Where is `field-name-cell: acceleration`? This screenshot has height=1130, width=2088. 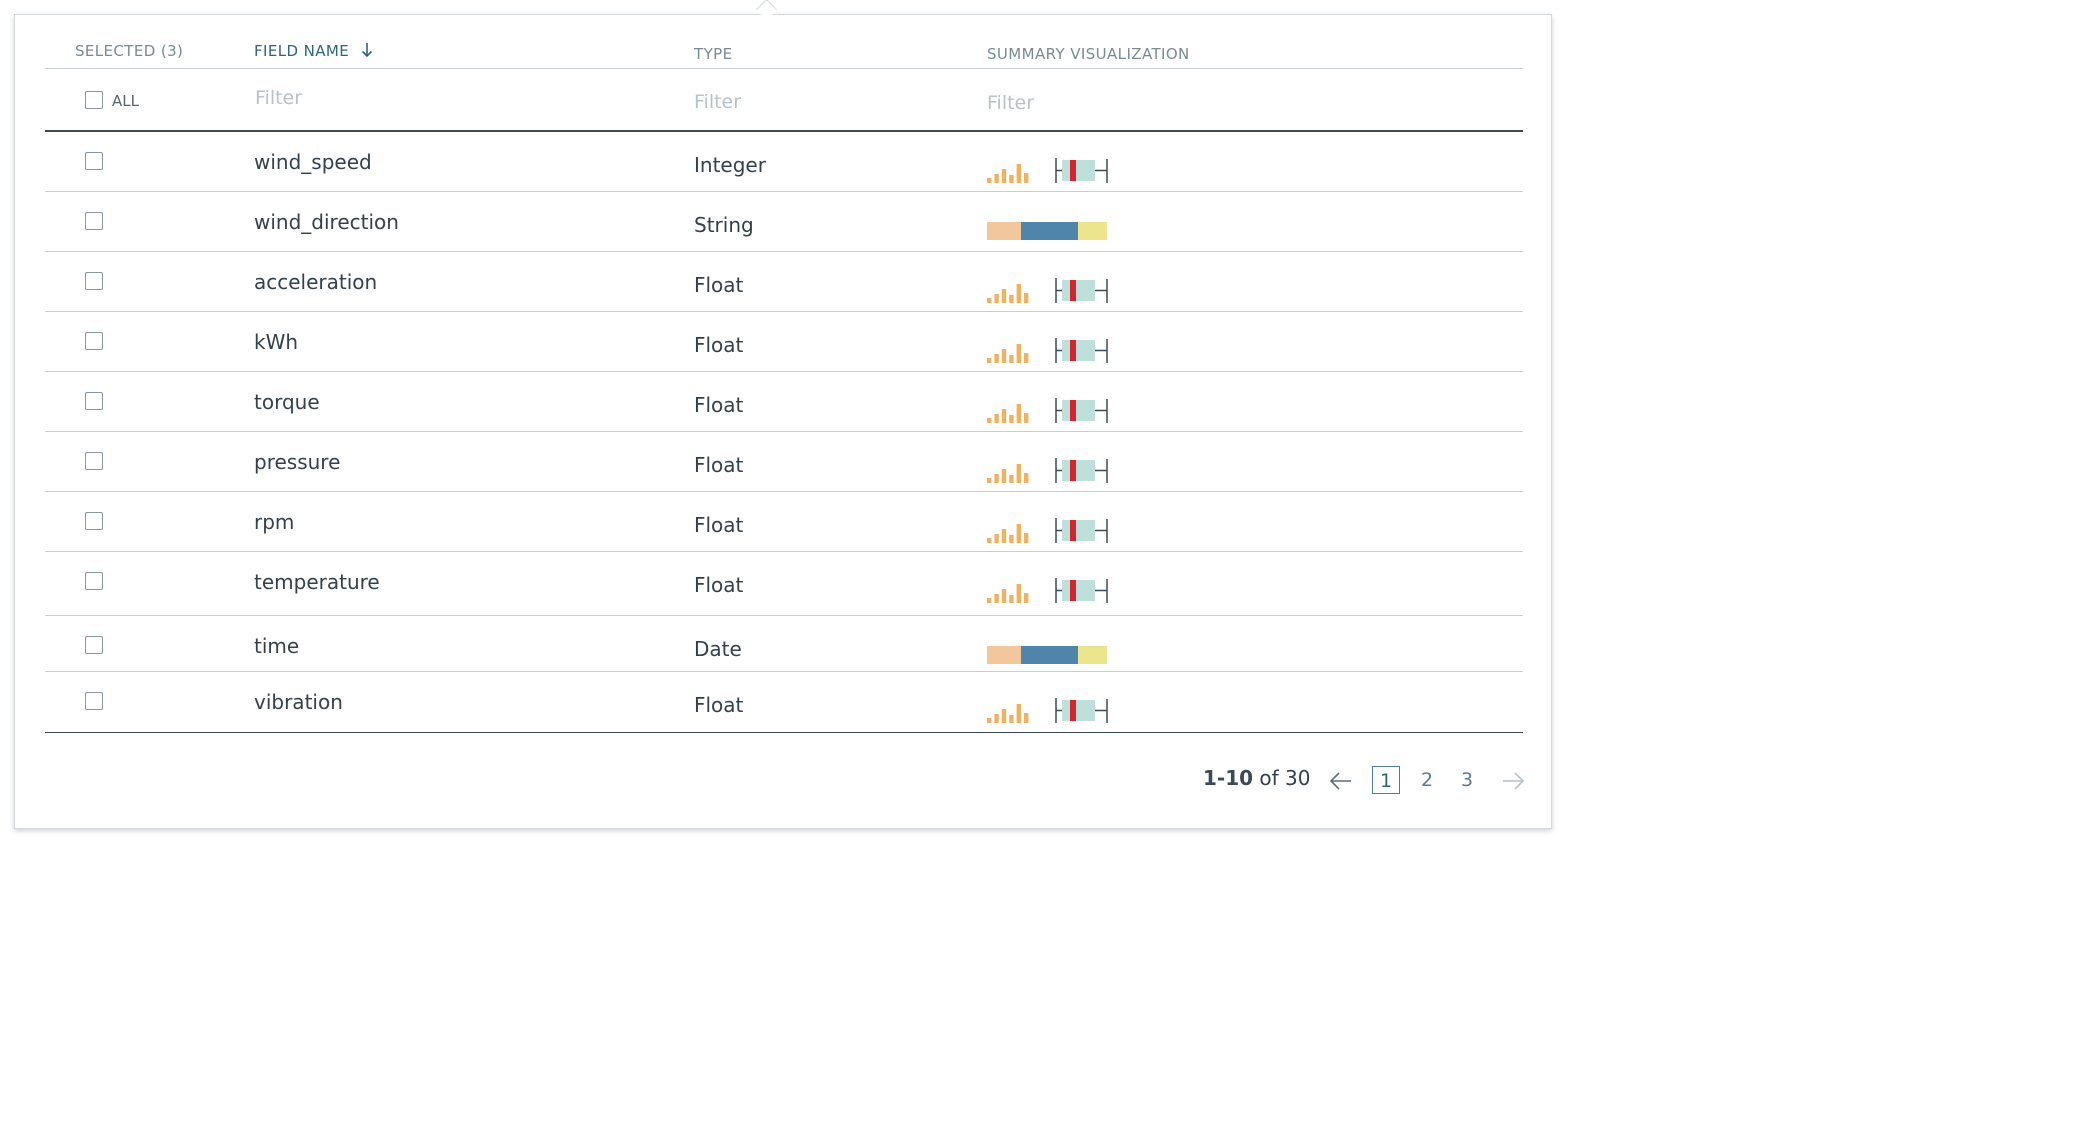 field-name-cell: acceleration is located at coordinates (316, 282).